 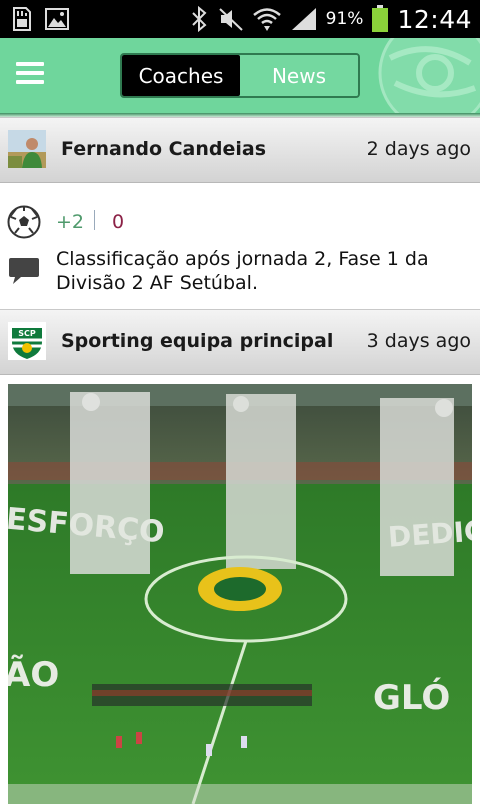 What do you see at coordinates (70, 222) in the screenshot?
I see `score-plus: +2` at bounding box center [70, 222].